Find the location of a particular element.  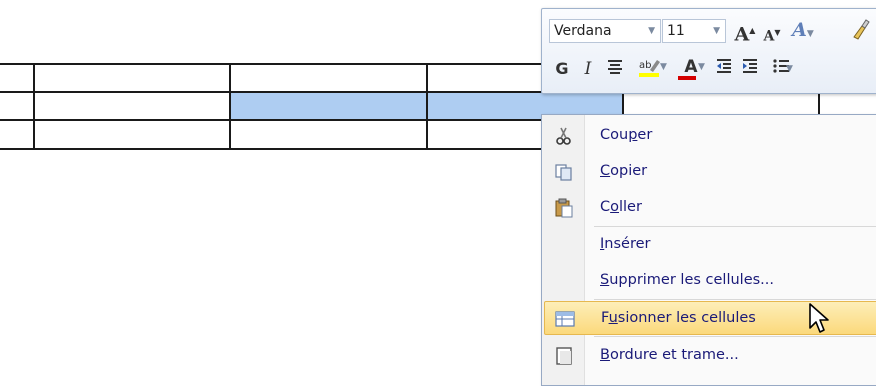

grow-font-icon: A is located at coordinates (742, 34).